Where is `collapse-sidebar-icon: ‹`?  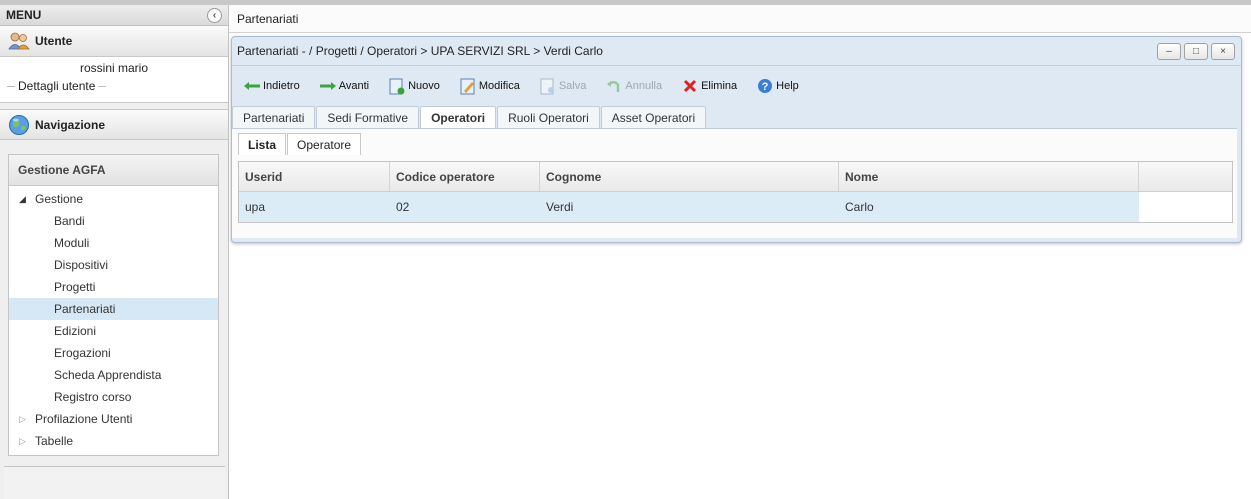
collapse-sidebar-icon: ‹ is located at coordinates (214, 15).